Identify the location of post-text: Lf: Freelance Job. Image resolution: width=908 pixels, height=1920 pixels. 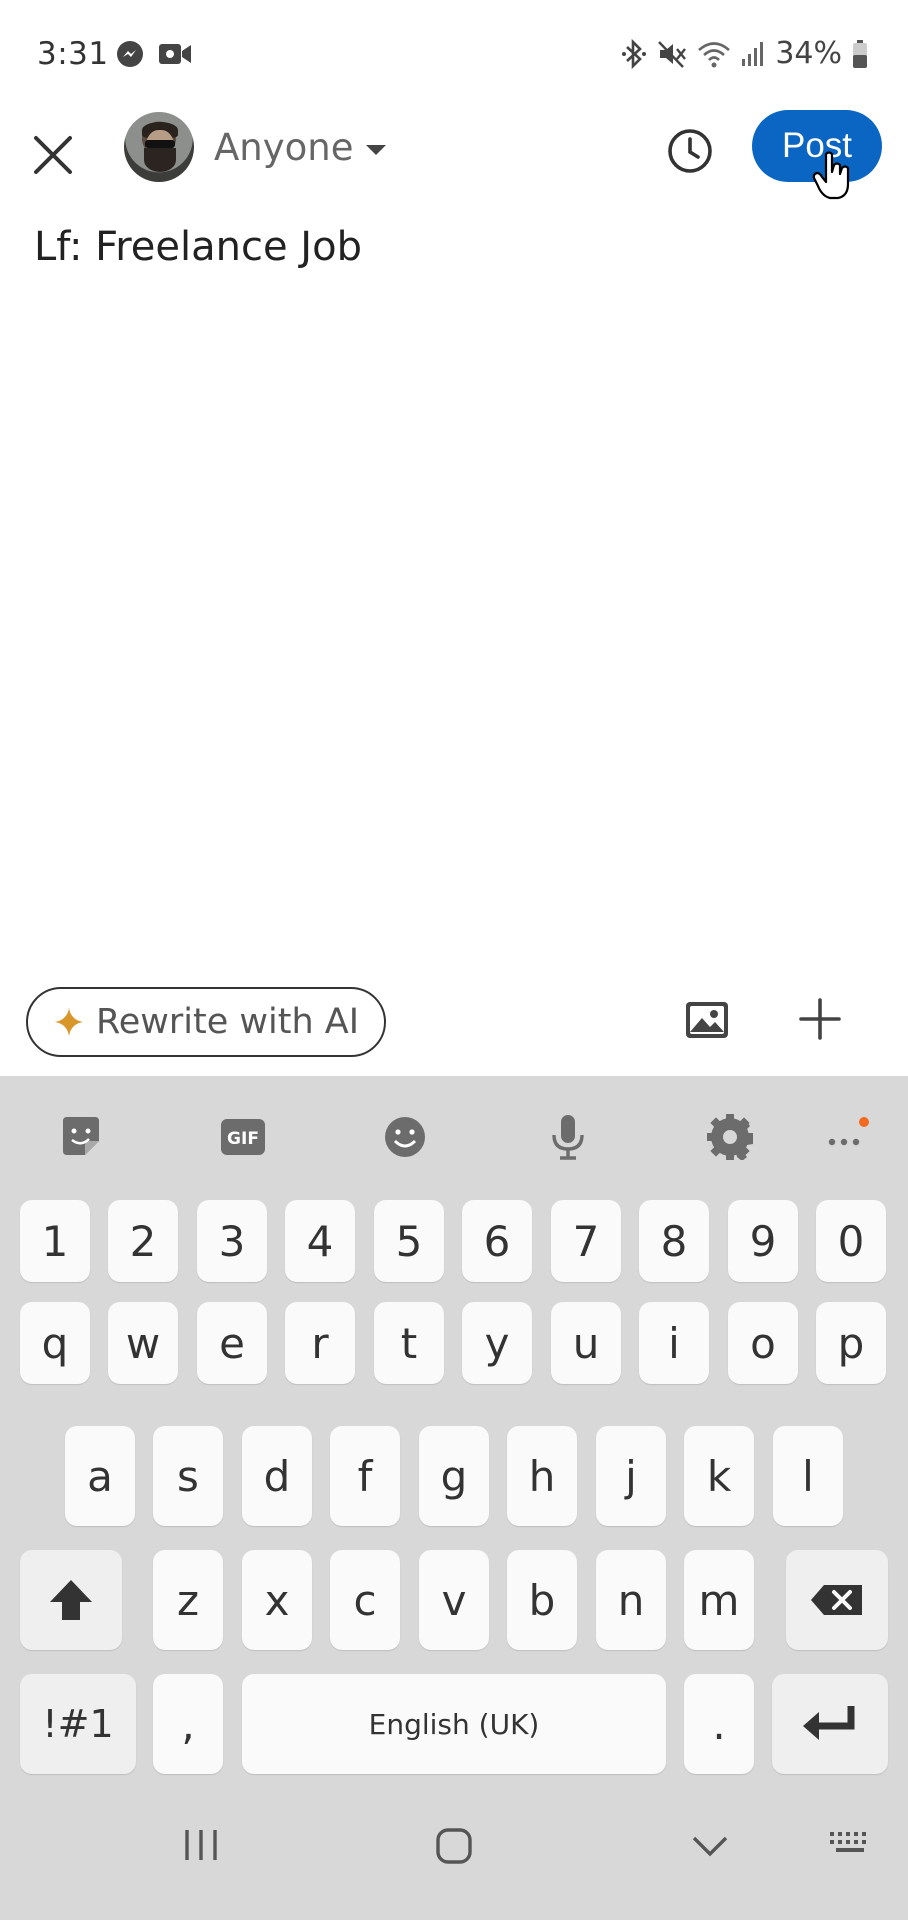
(198, 247).